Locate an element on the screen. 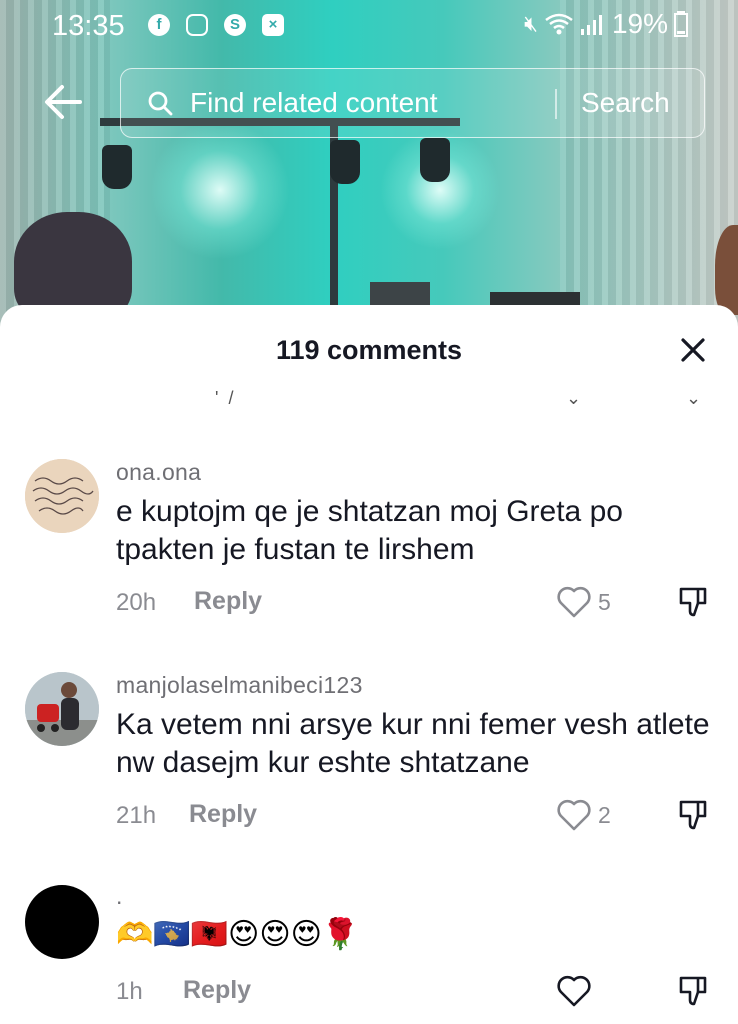 This screenshot has width=738, height=1024. app-x-icon: × is located at coordinates (273, 25).